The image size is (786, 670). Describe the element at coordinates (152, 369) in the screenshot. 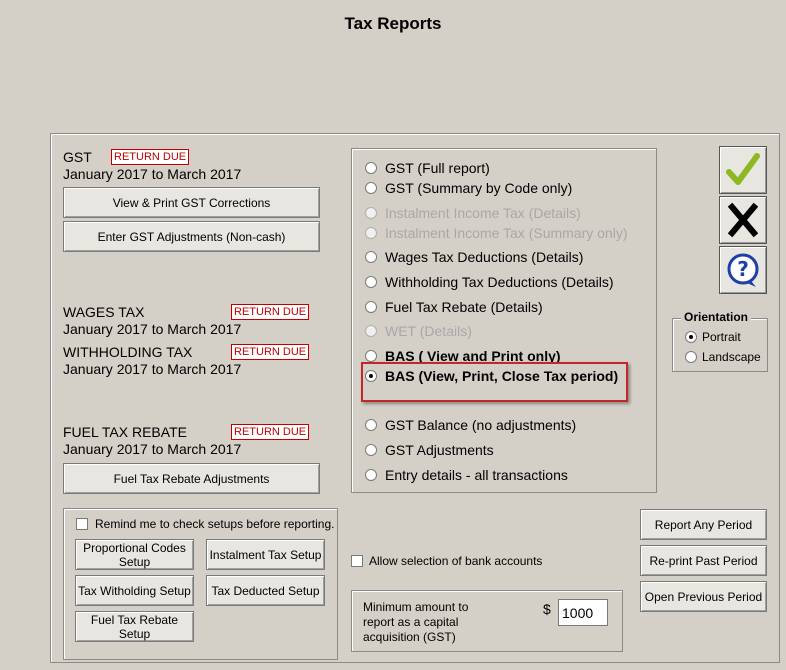

I see `withholding-tax-period: January 2017 to March 2017` at that location.